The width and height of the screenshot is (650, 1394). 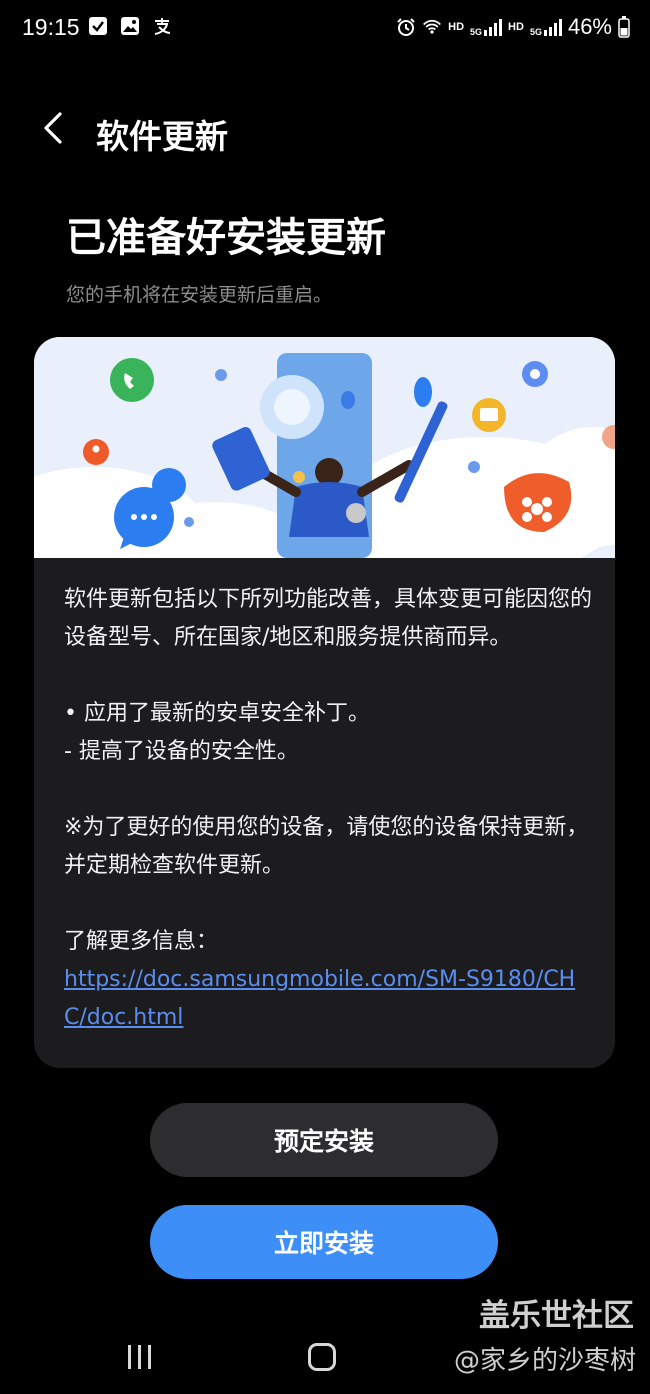 I want to click on install-now-button: 立即安装, so click(x=324, y=1242).